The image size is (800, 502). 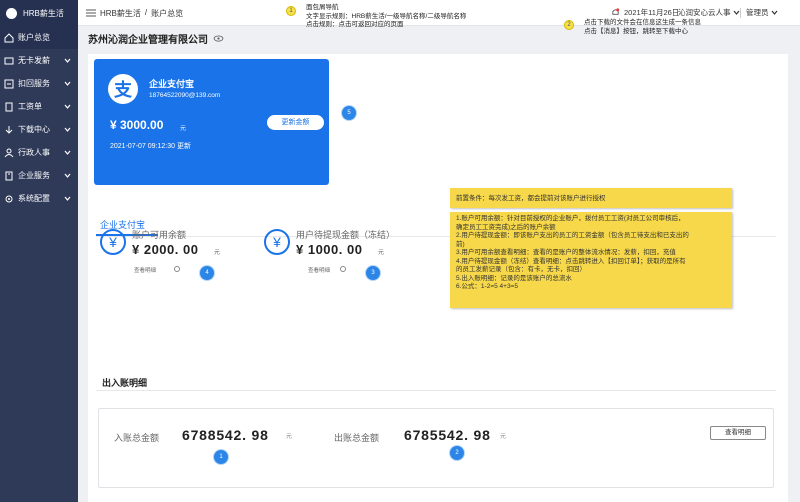 What do you see at coordinates (145, 270) in the screenshot?
I see `available-balance-detail-link: 查看明细` at bounding box center [145, 270].